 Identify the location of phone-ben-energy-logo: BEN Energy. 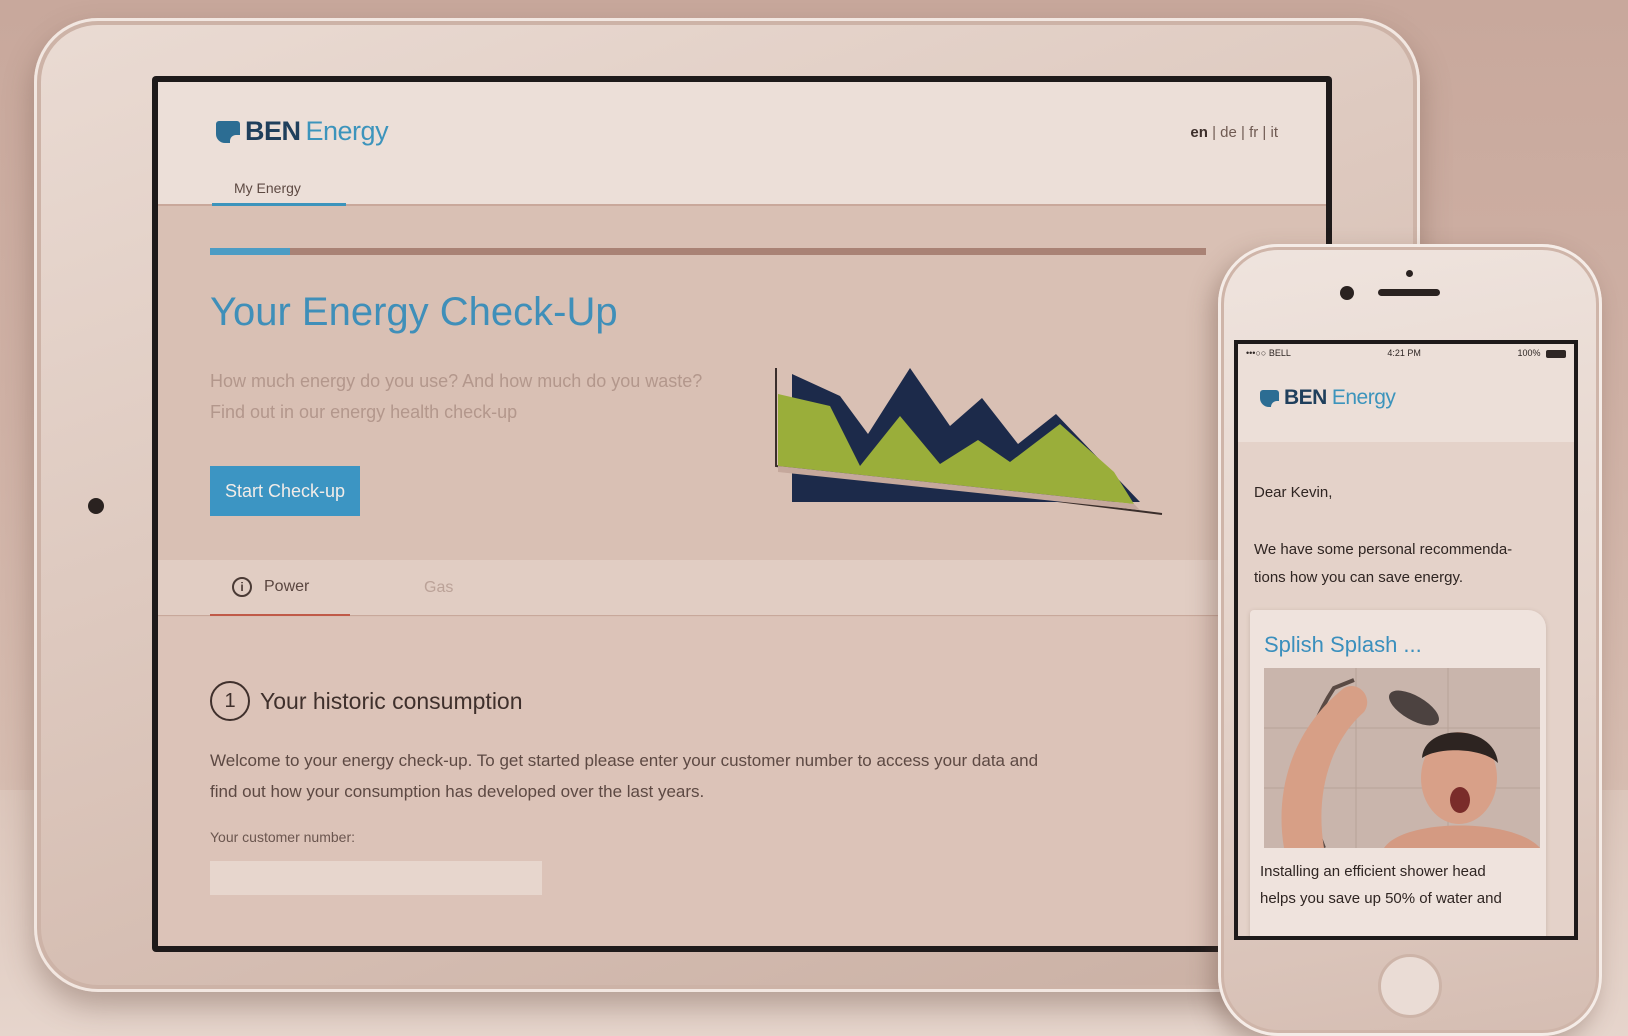
(1328, 398).